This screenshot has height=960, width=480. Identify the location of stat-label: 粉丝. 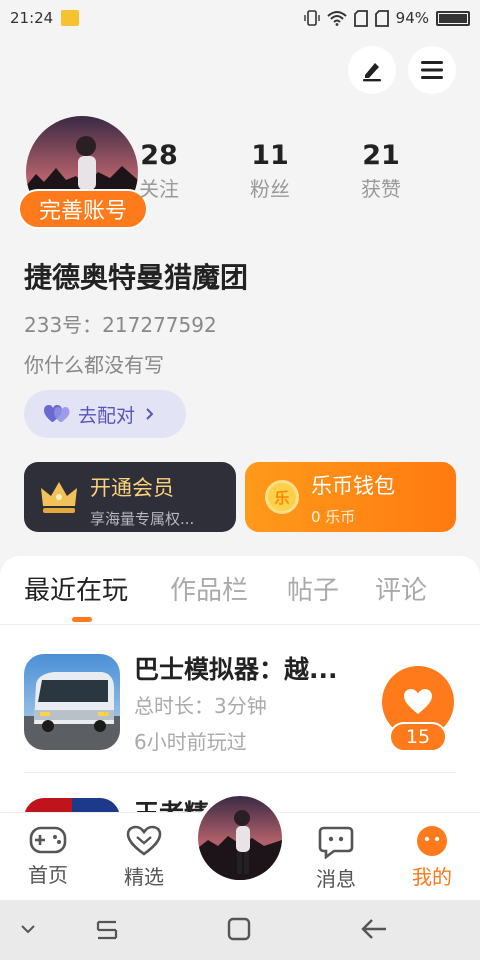
(270, 189).